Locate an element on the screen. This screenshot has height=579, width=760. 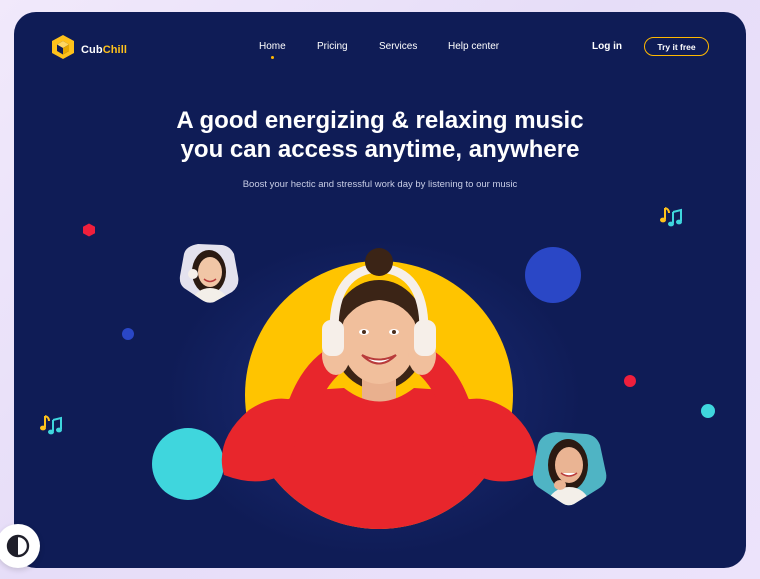
contrast-icon is located at coordinates (18, 546).